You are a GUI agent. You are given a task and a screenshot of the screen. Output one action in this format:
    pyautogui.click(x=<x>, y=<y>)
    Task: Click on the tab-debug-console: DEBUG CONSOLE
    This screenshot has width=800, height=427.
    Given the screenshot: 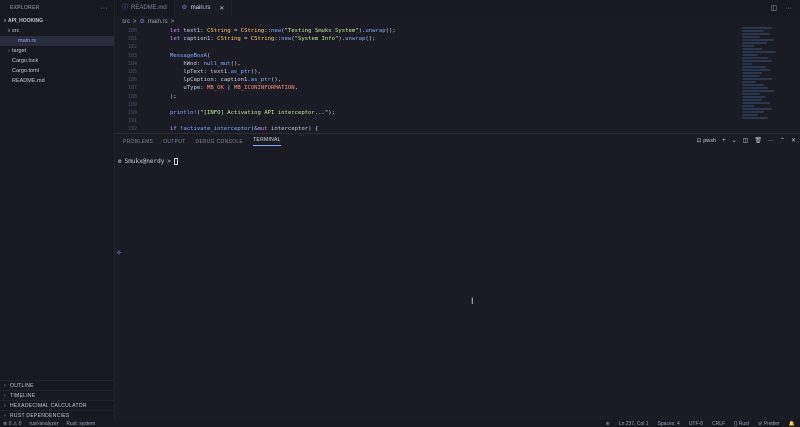 What is the action you would take?
    pyautogui.click(x=220, y=142)
    